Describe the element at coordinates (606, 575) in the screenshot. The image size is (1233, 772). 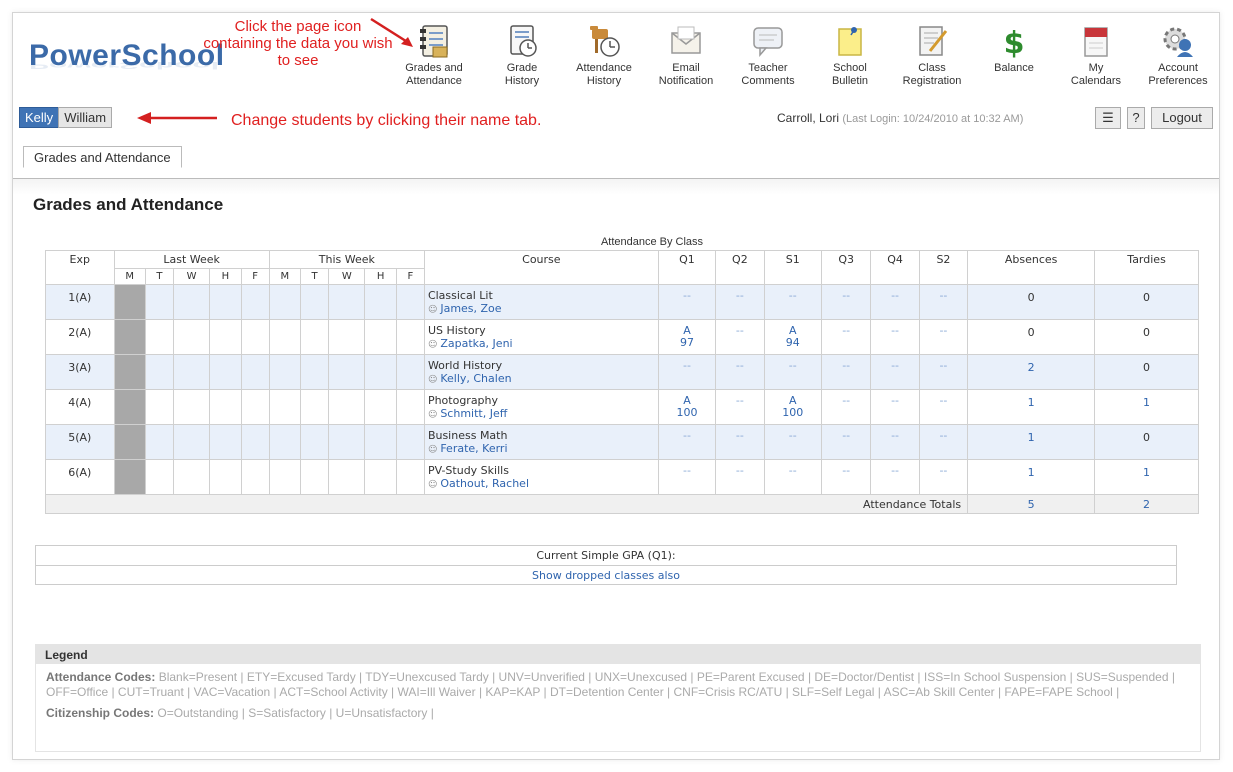
I see `show-dropped-link: Show dropped classes also` at that location.